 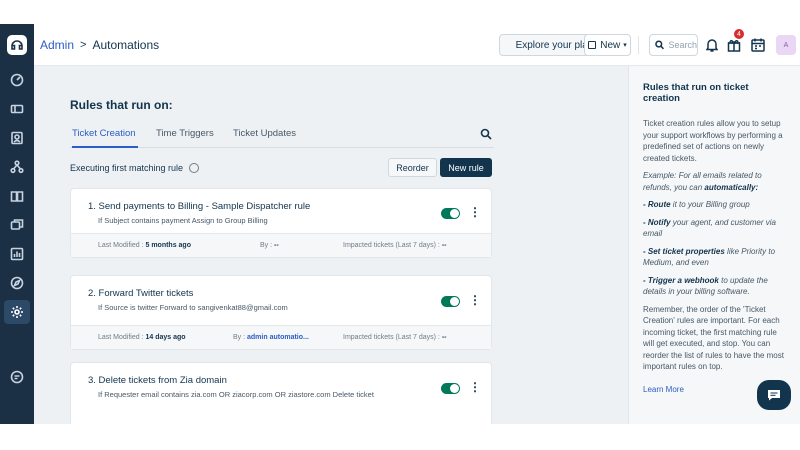 What do you see at coordinates (731, 187) in the screenshot?
I see `help-example-bold: automatically:` at bounding box center [731, 187].